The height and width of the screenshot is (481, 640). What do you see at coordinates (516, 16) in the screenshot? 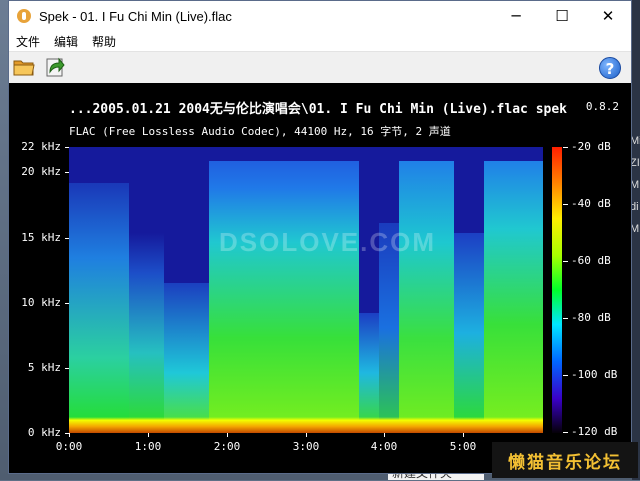
I see `minimize-button: ─` at bounding box center [516, 16].